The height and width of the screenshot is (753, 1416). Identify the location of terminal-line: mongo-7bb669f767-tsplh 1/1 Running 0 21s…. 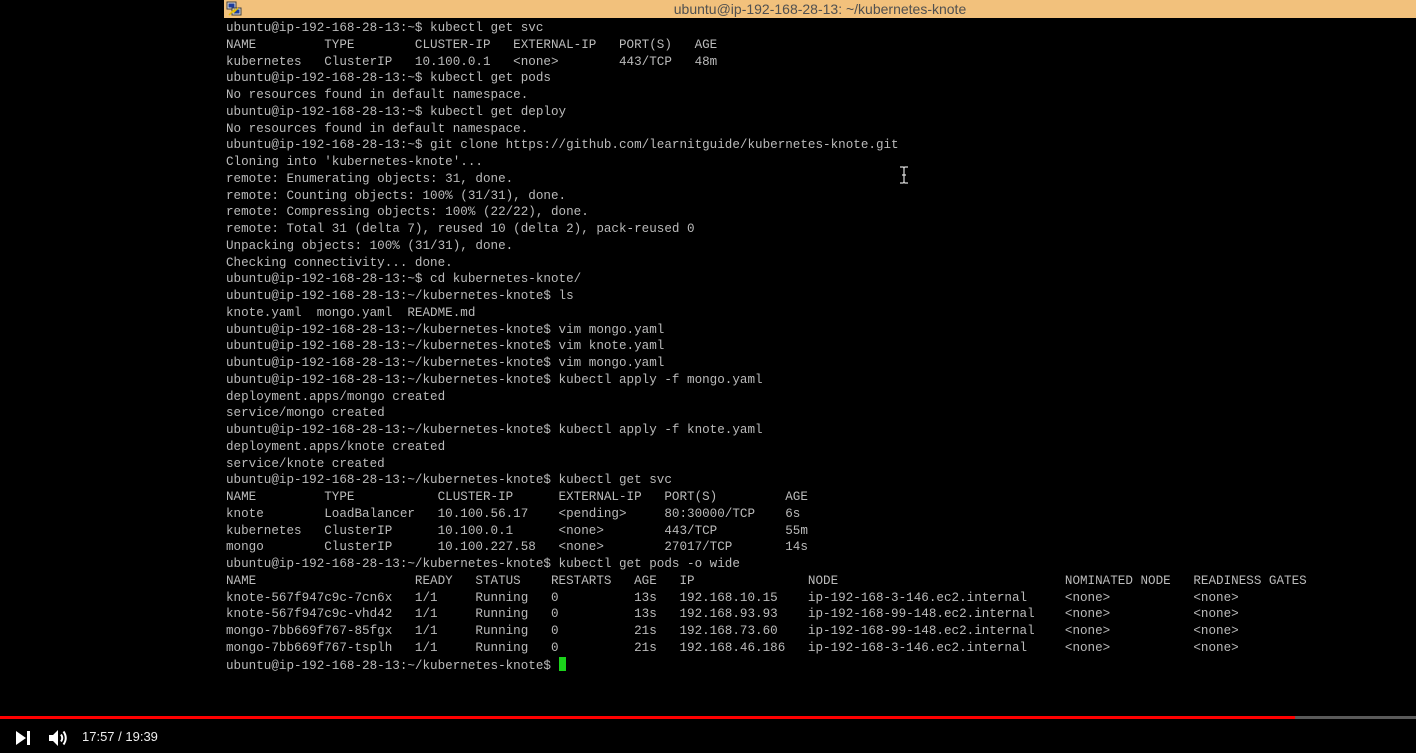
(732, 647).